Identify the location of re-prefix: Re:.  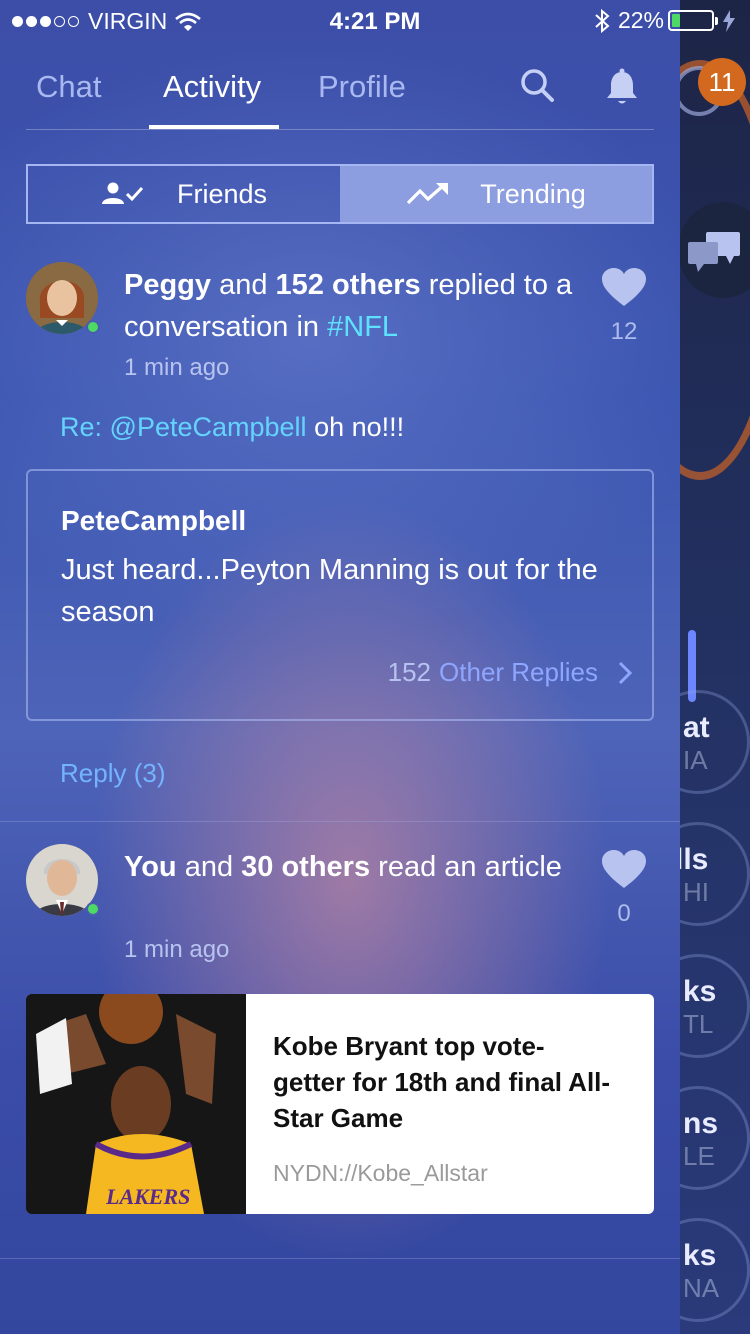
(81, 427).